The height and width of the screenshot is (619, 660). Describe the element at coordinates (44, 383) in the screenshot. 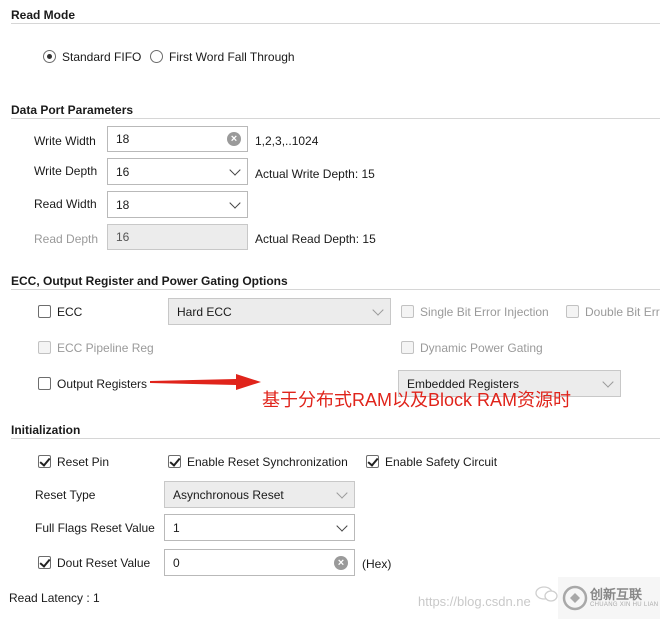

I see `output-registers-checkbox` at that location.